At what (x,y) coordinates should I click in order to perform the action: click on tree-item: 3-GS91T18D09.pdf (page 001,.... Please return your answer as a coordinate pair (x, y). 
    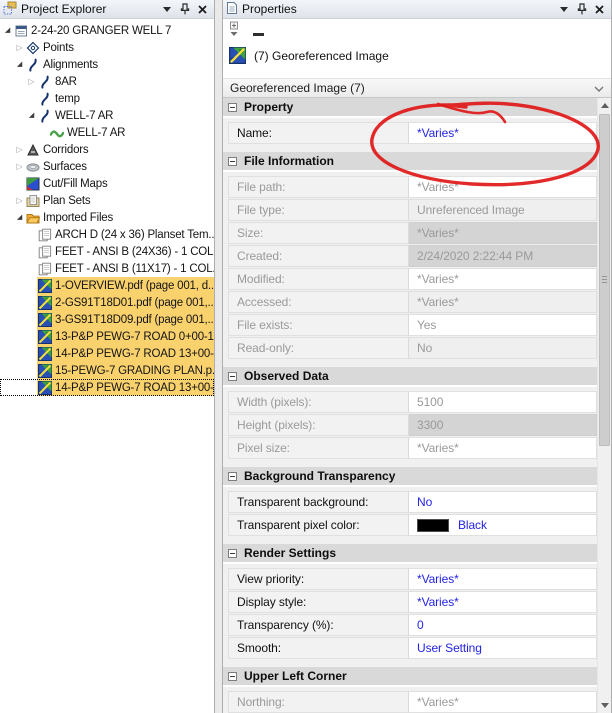
    Looking at the image, I should click on (107, 319).